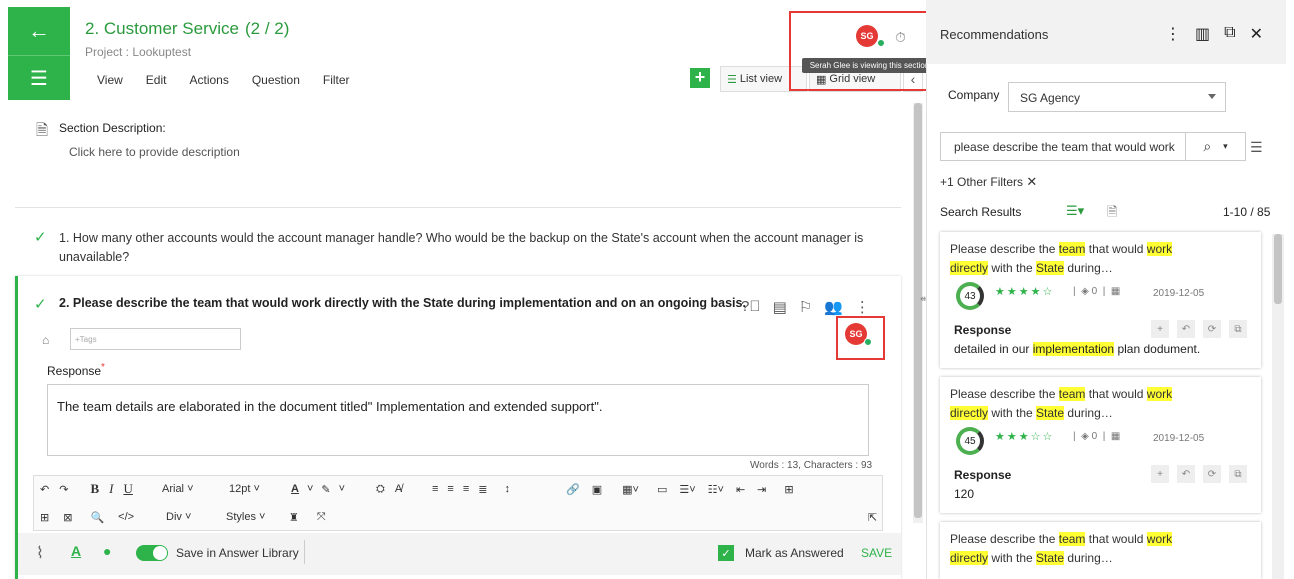  Describe the element at coordinates (321, 517) in the screenshot. I see `fullscreen-icon: ⤧` at that location.